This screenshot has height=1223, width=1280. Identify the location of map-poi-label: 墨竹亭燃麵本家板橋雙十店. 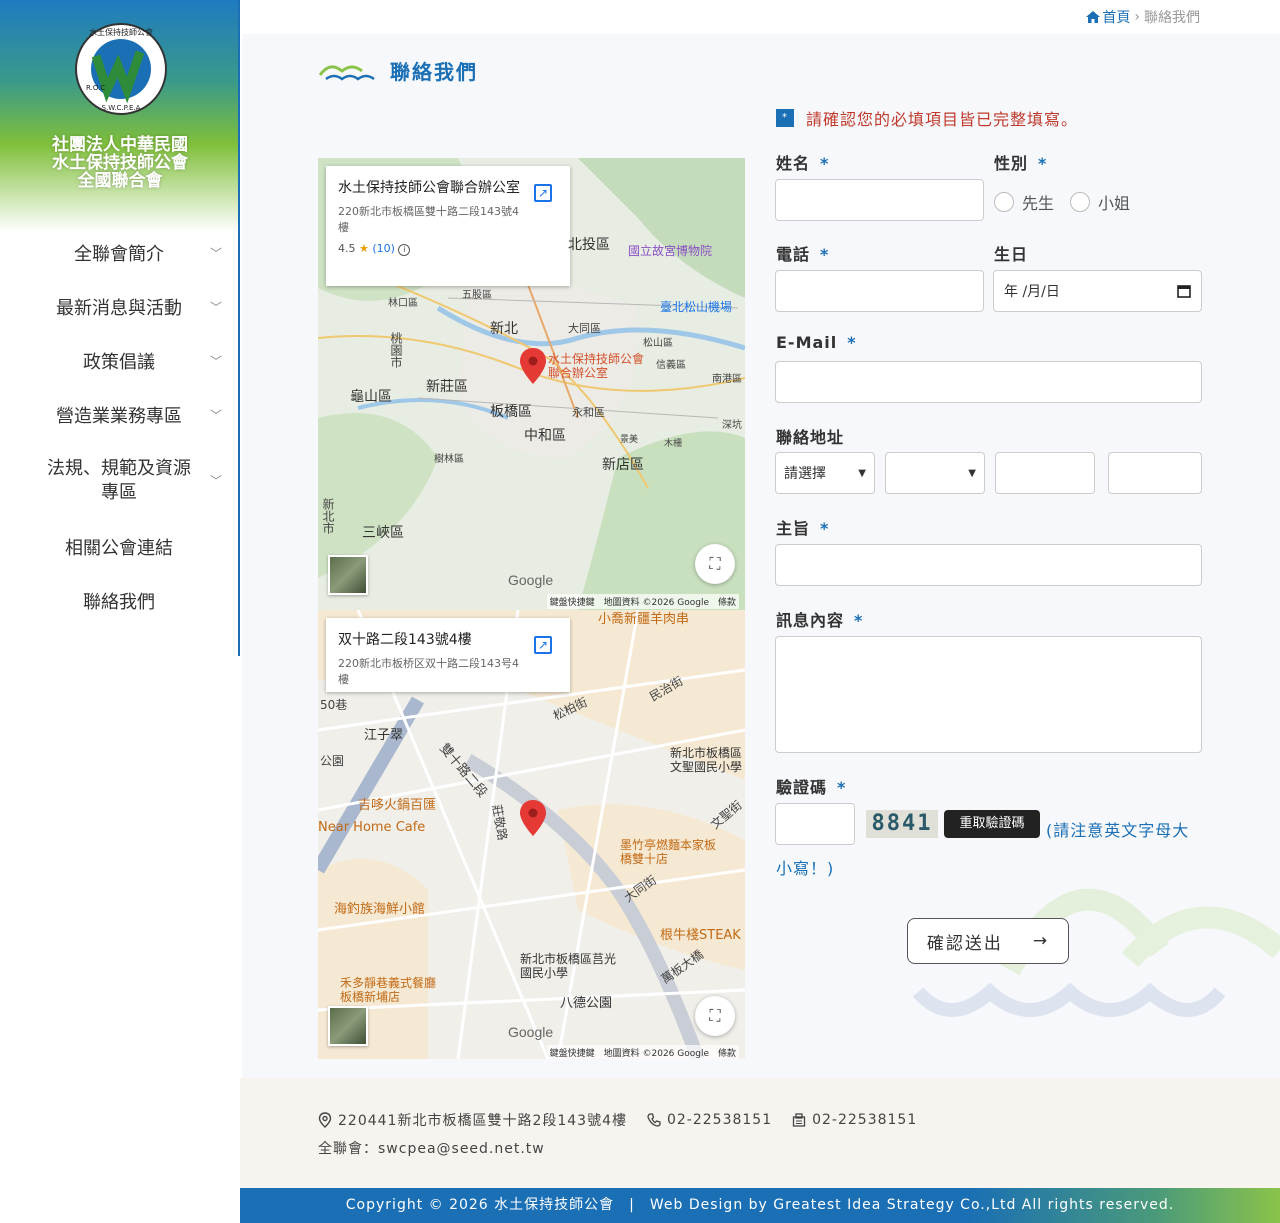
(668, 852).